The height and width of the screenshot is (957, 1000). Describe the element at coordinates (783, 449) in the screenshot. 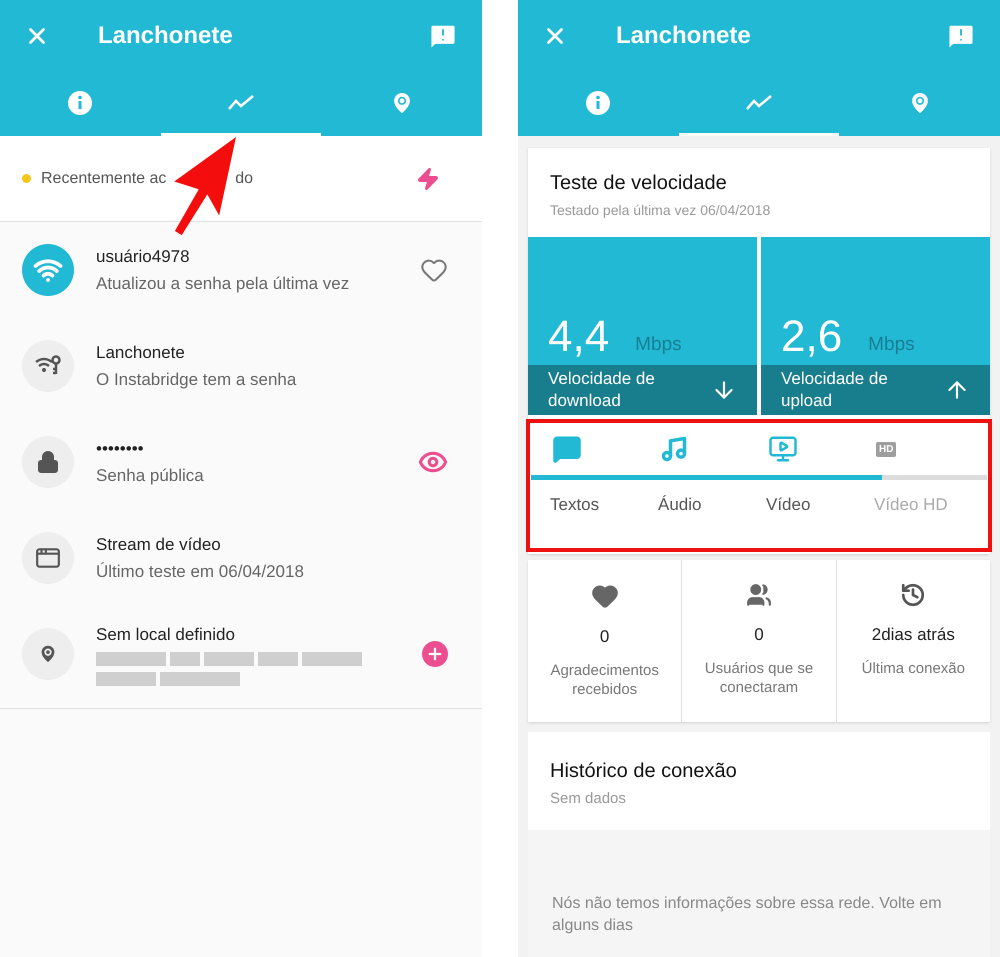

I see `video-screen-icon` at that location.